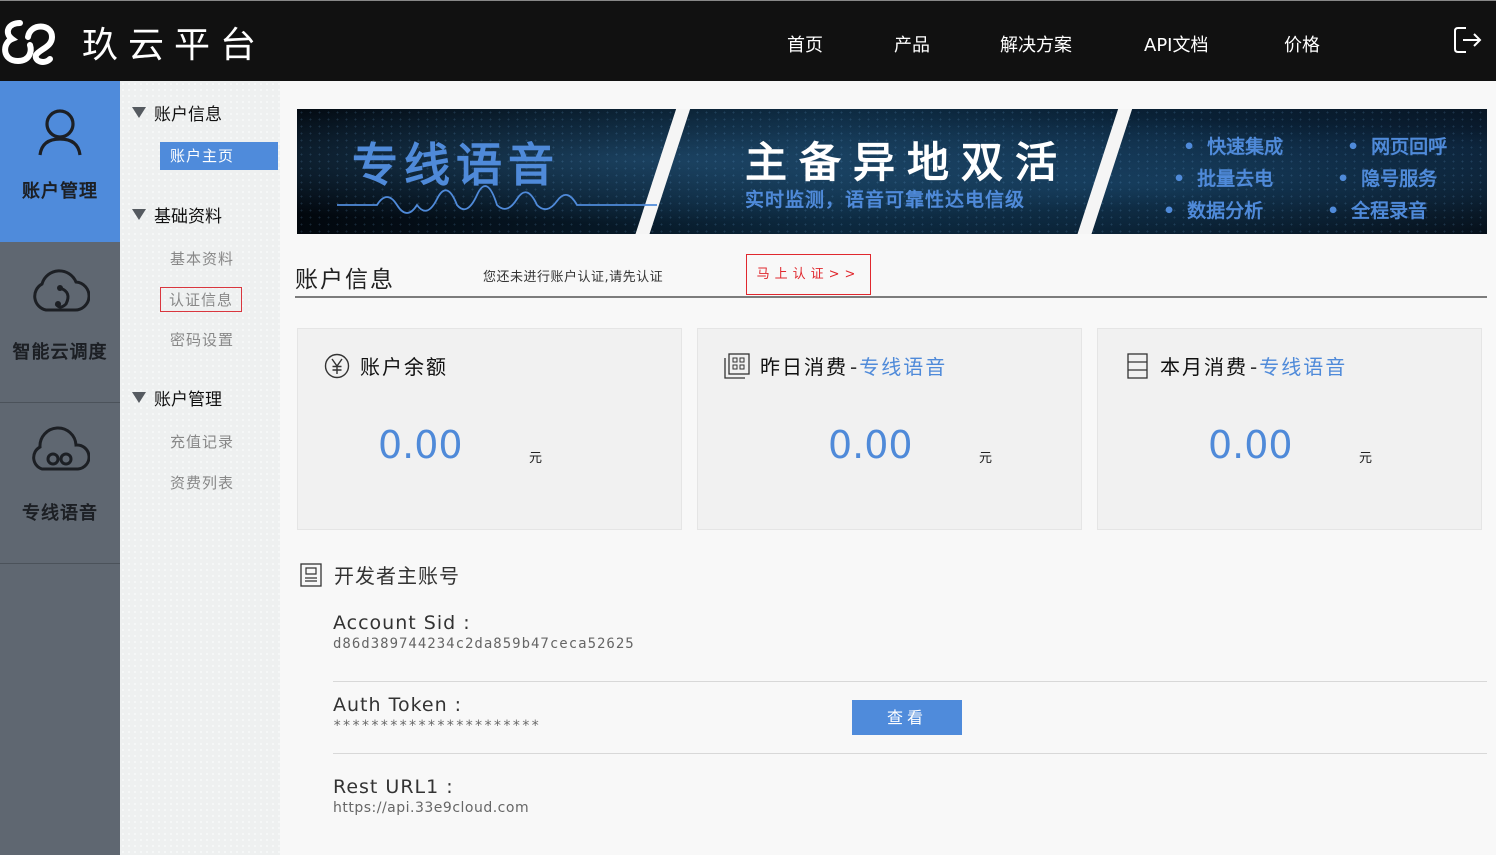  Describe the element at coordinates (748, 40) in the screenshot. I see `top-bar: 玖云平台 首页 产品 解决方案 API文档 价格` at that location.